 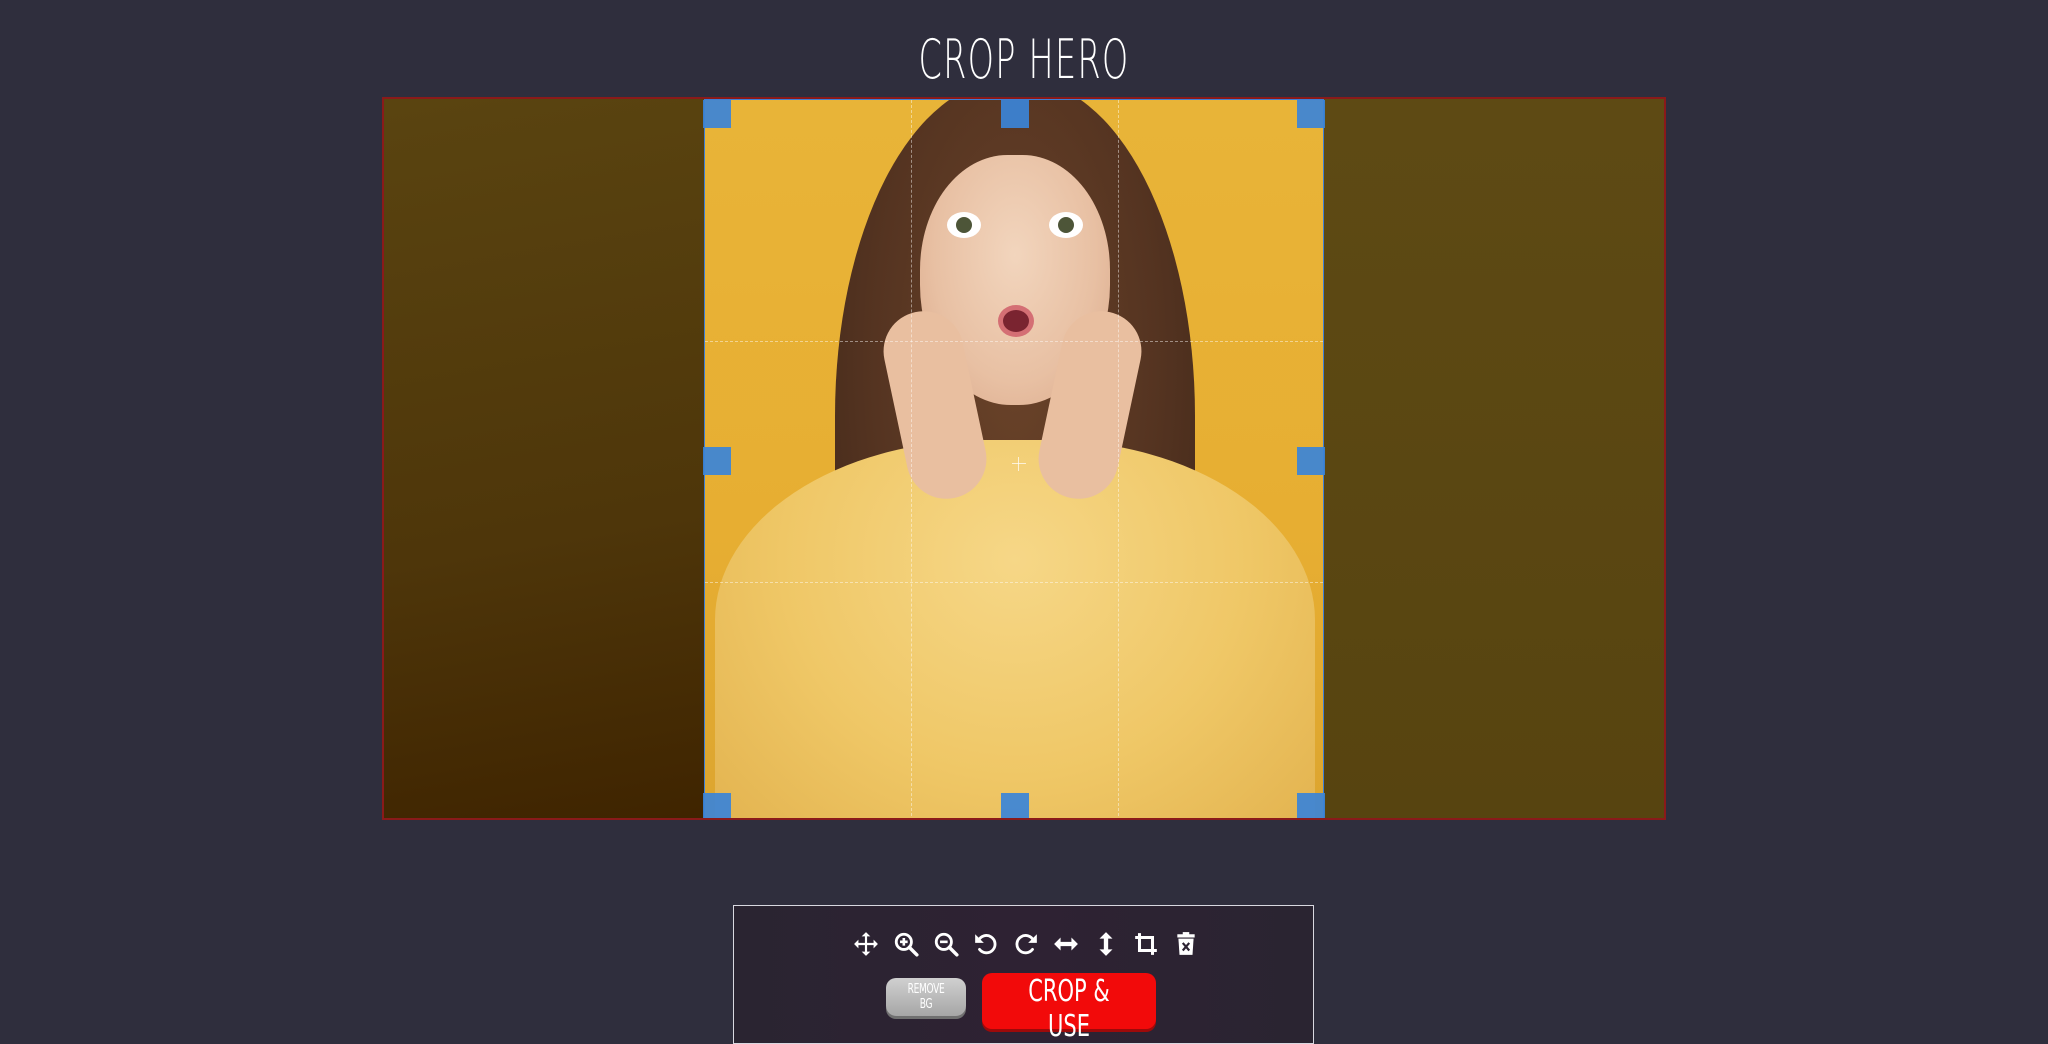 What do you see at coordinates (1311, 461) in the screenshot?
I see `resize-handle-right` at bounding box center [1311, 461].